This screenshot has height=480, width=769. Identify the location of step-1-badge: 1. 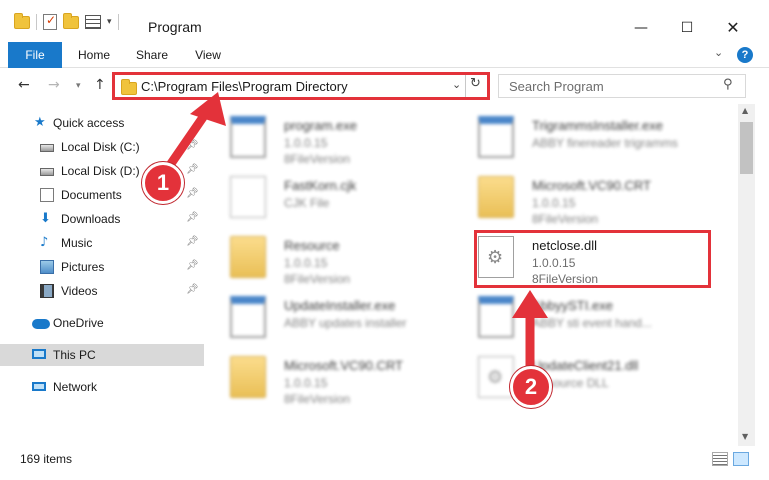
(163, 183).